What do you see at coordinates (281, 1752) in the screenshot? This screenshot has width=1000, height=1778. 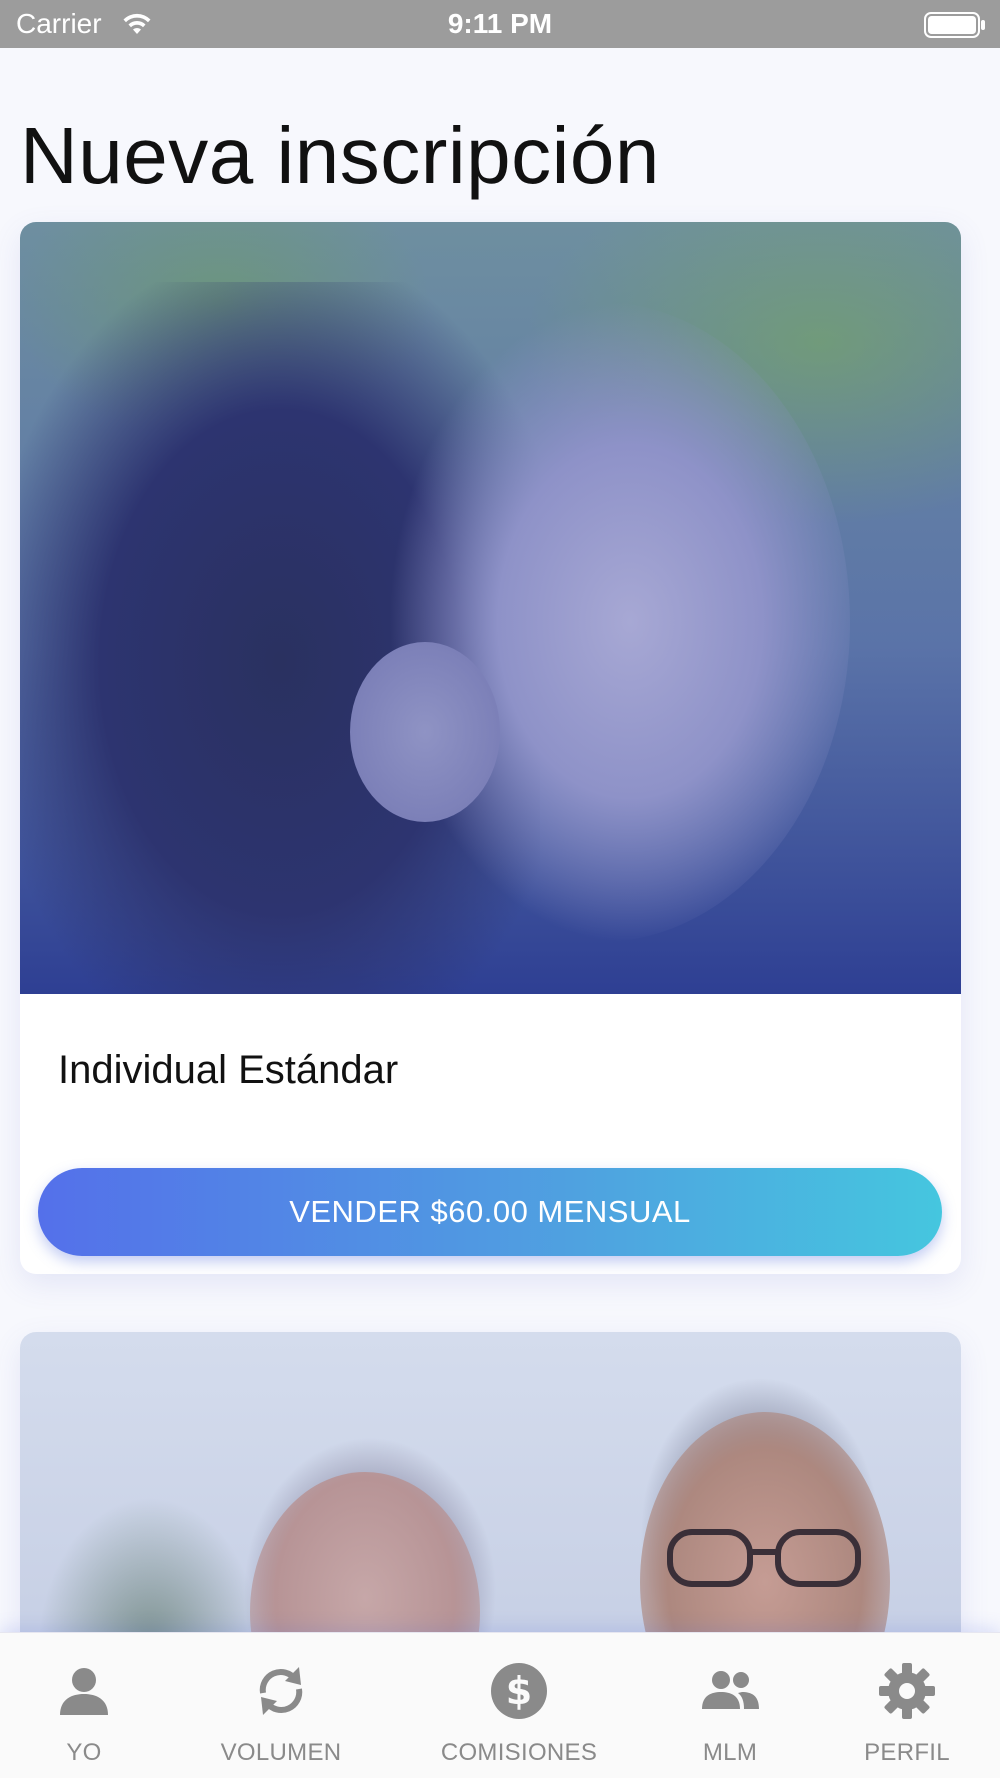 I see `tab-label-volumen: VOLUMEN` at bounding box center [281, 1752].